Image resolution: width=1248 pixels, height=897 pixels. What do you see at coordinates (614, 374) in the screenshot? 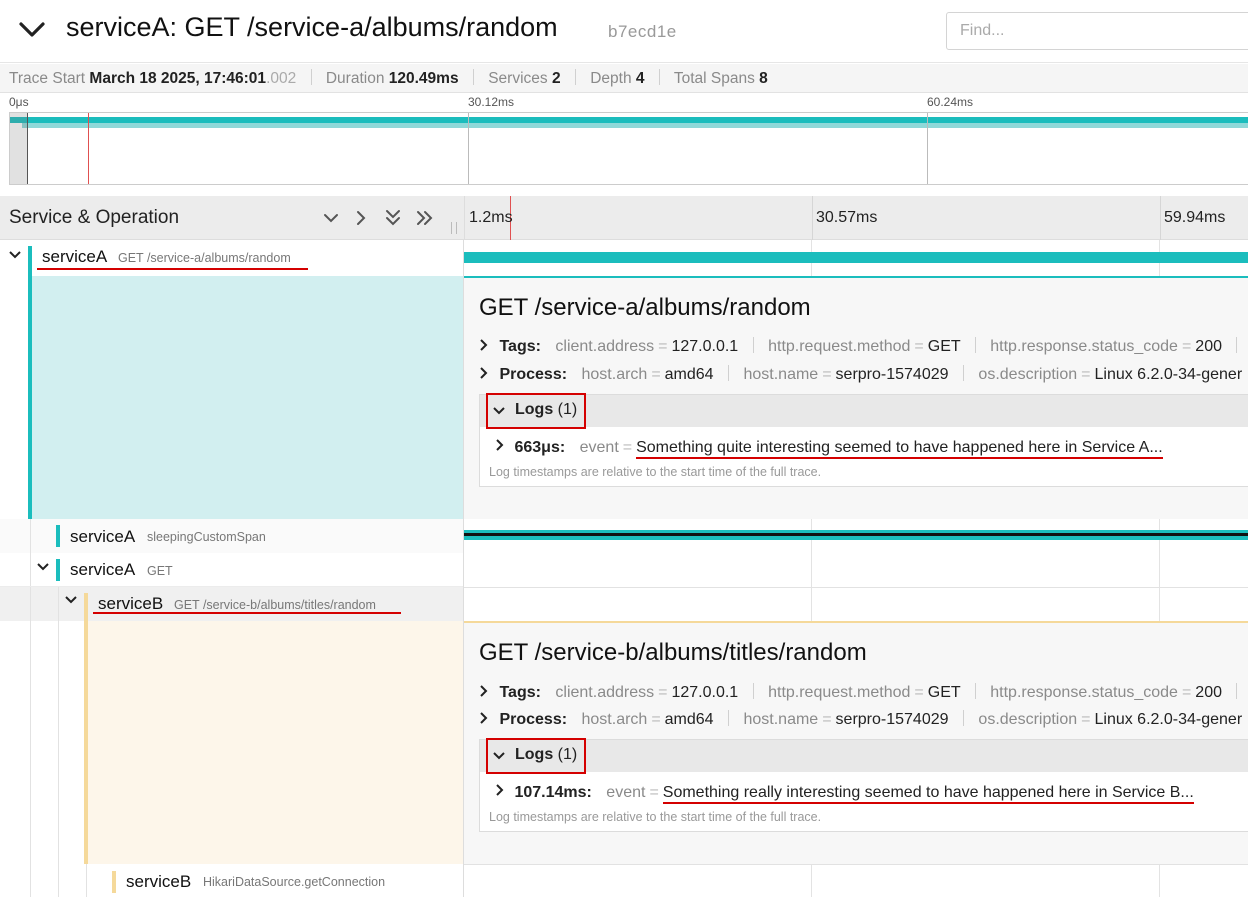
I see `process-key: host.arch` at bounding box center [614, 374].